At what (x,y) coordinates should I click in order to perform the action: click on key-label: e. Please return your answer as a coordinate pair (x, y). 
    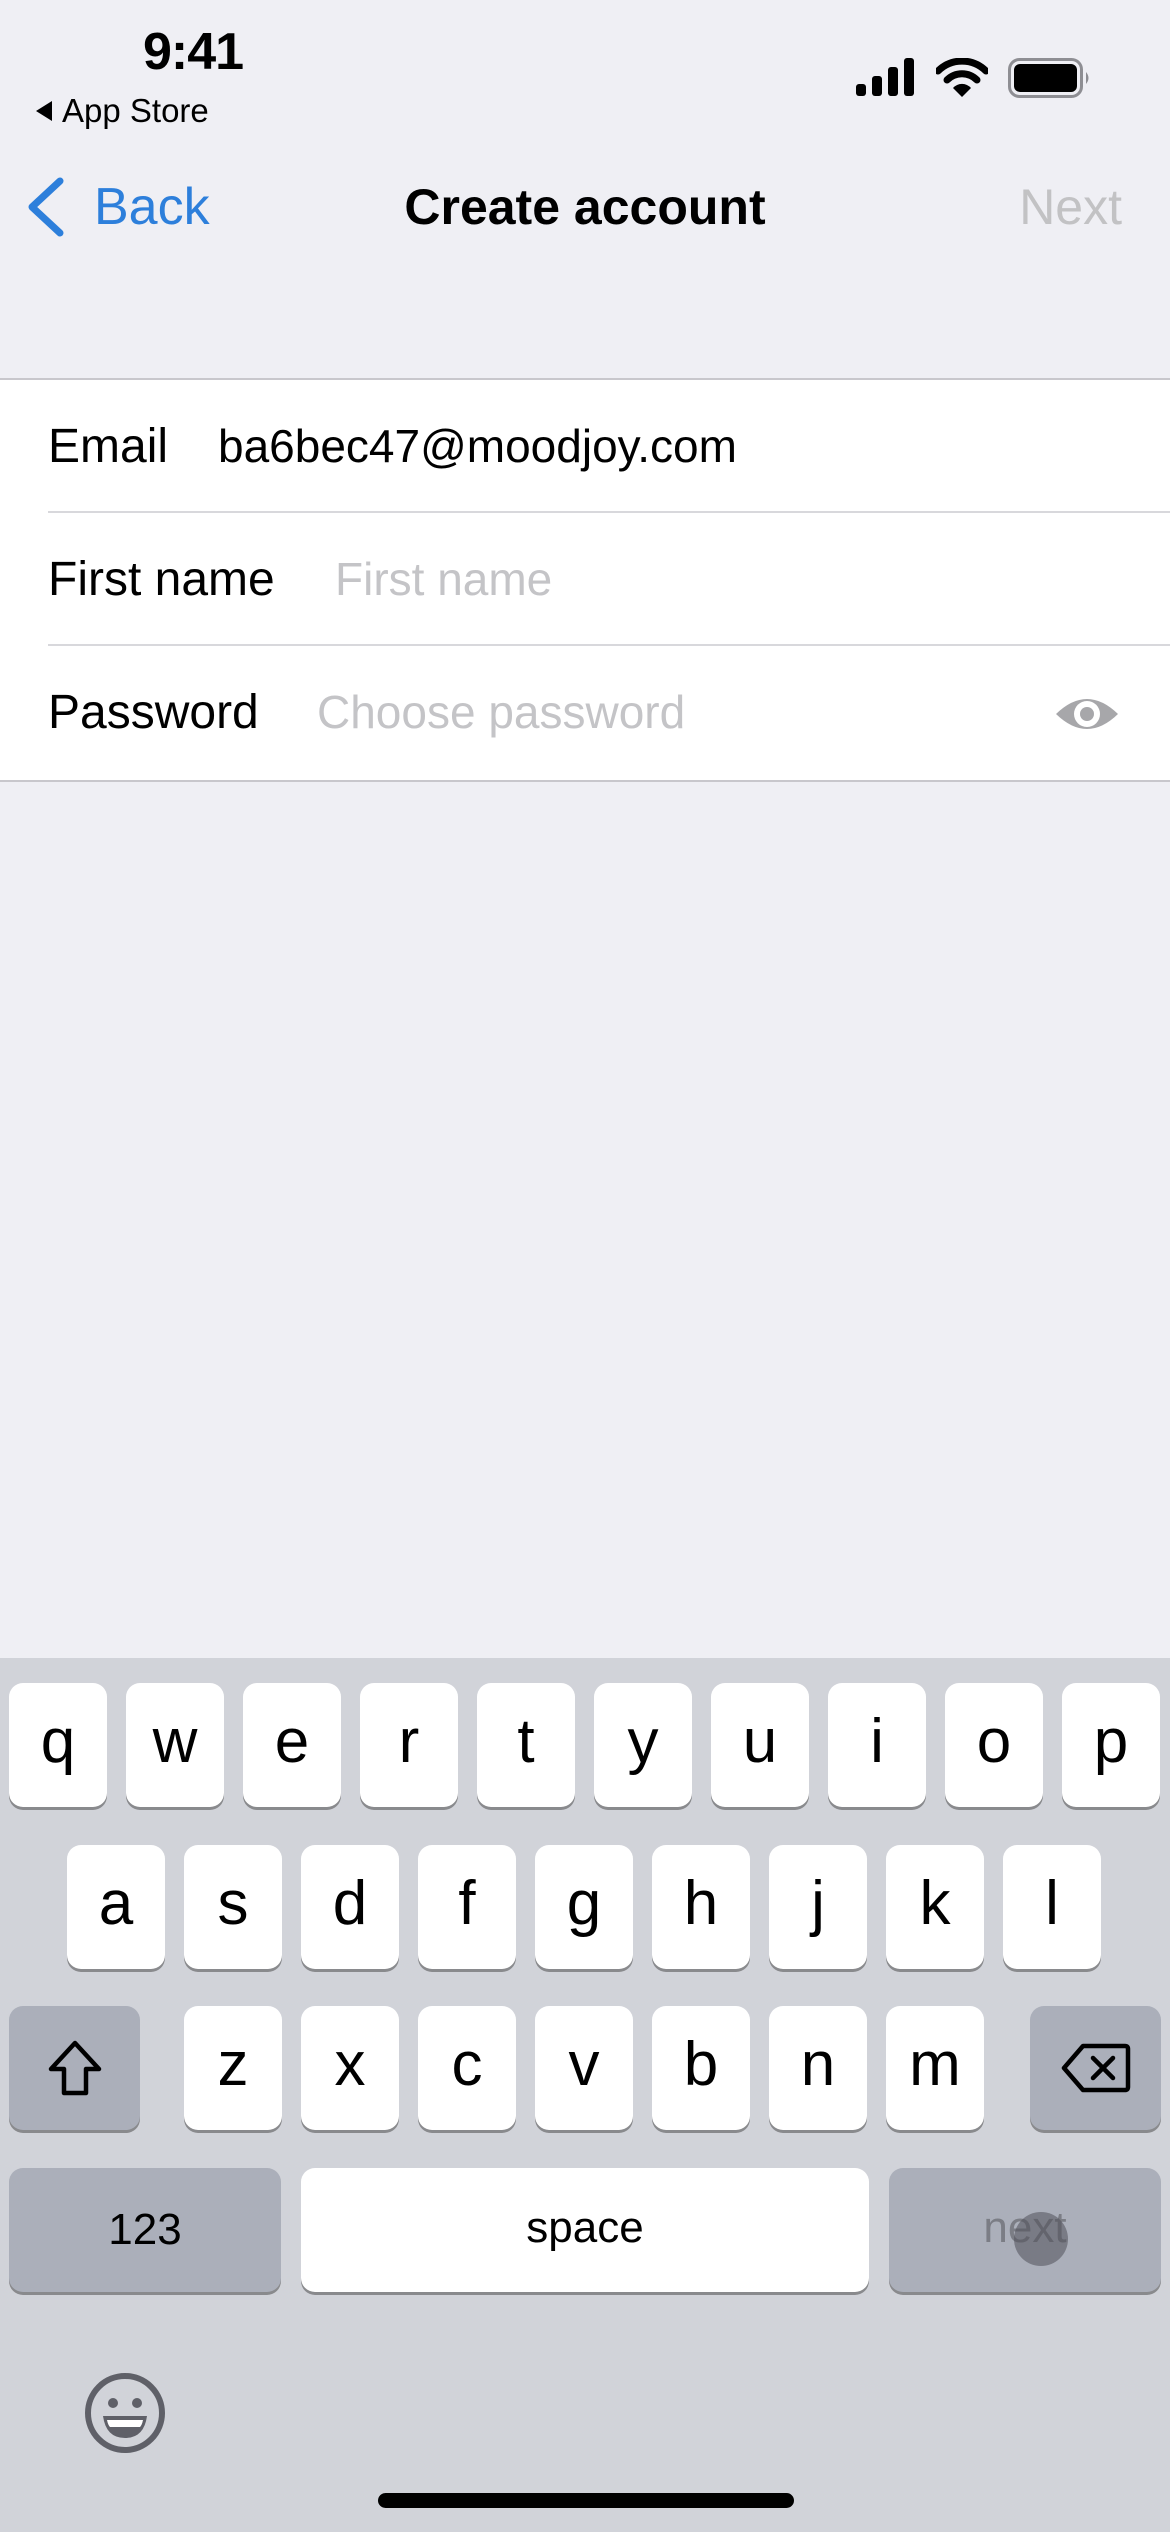
    Looking at the image, I should click on (292, 1741).